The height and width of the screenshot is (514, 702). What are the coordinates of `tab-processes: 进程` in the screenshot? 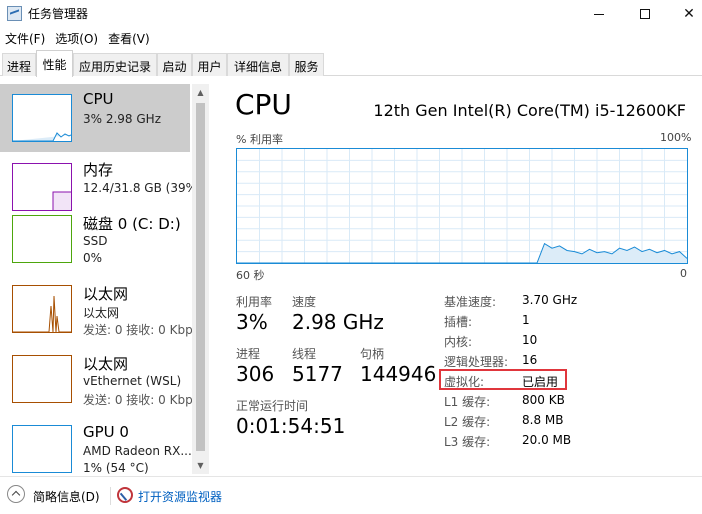 It's located at (19, 64).